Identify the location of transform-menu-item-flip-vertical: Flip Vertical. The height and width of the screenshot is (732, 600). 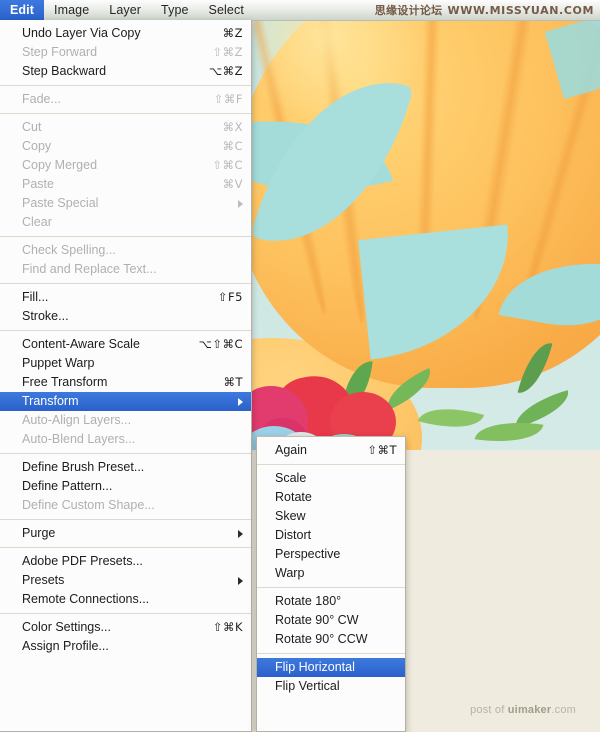
(331, 686).